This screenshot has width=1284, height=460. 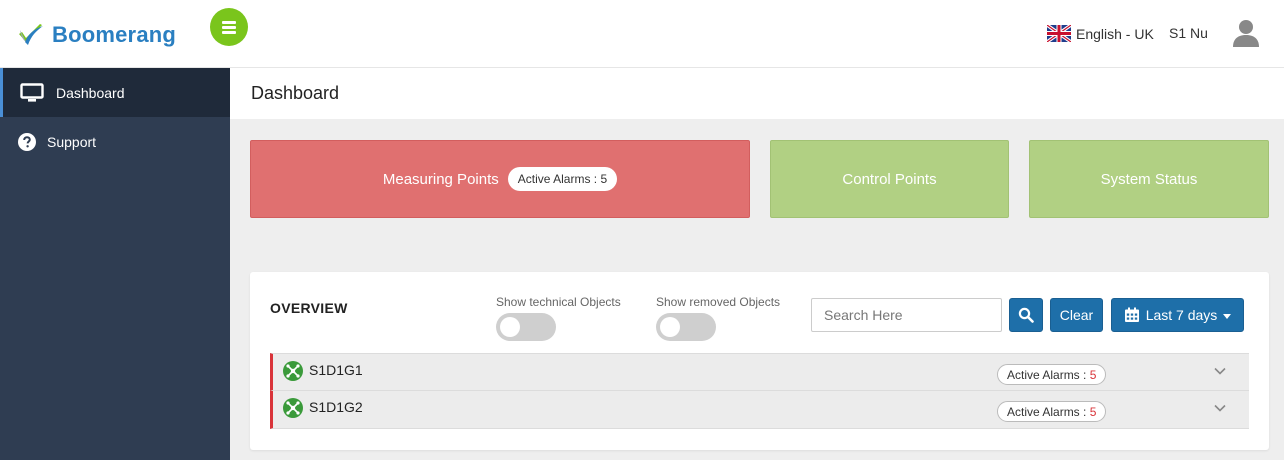 What do you see at coordinates (558, 318) in the screenshot?
I see `technical-objects-toggle-group: Show technical Objects` at bounding box center [558, 318].